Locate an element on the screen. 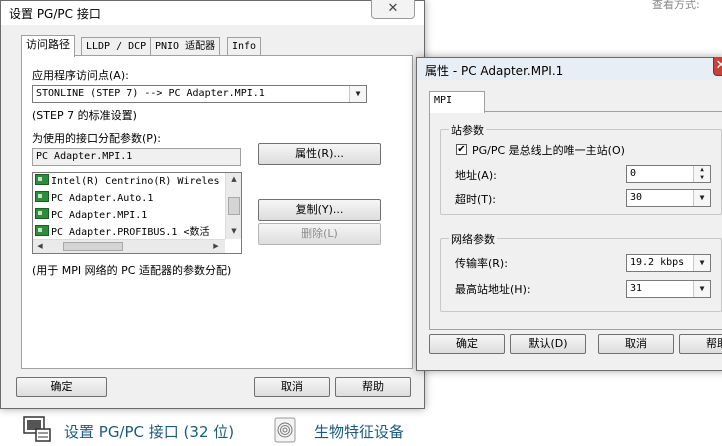  scroll-right-icon: ▶ is located at coordinates (216, 246).